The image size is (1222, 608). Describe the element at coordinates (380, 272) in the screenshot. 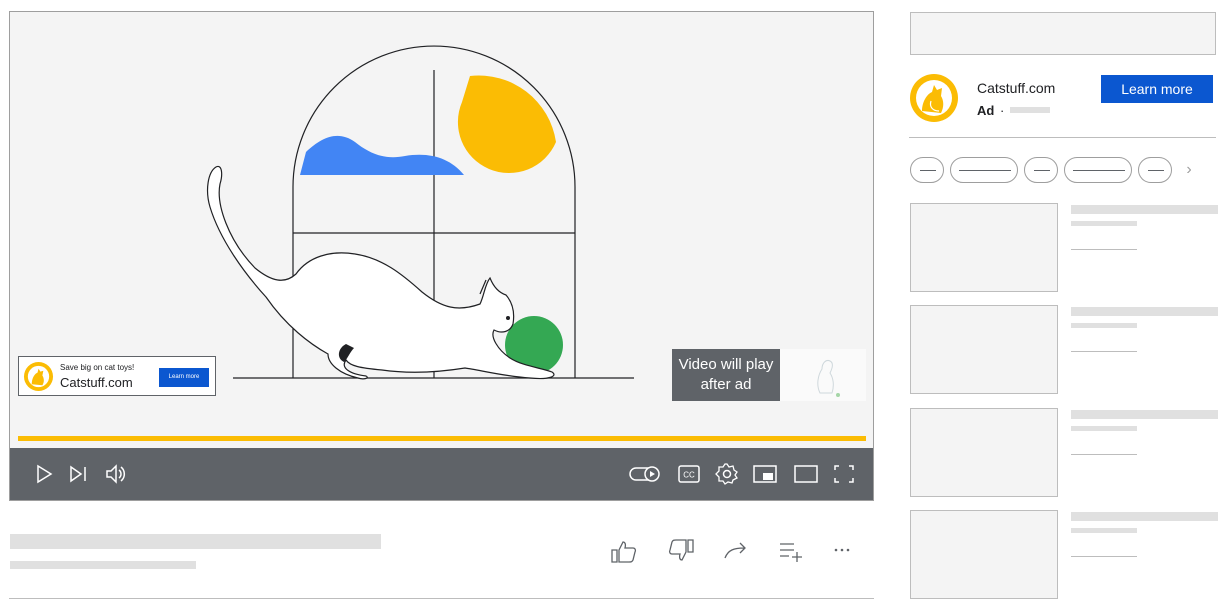

I see `cat-shape` at that location.